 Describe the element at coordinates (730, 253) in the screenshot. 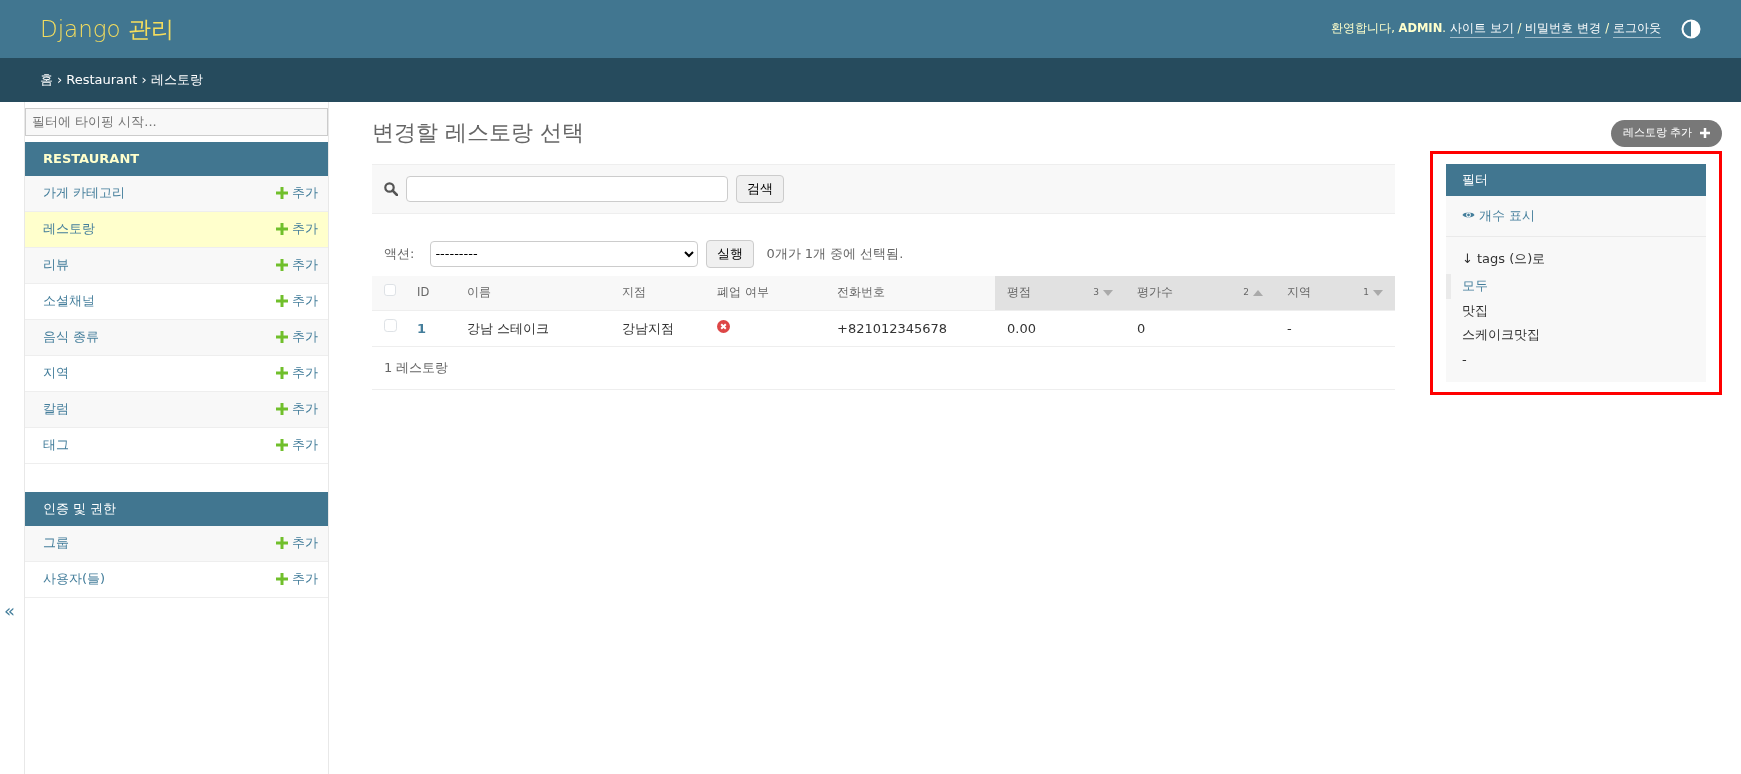

I see `run-button: 실행` at that location.